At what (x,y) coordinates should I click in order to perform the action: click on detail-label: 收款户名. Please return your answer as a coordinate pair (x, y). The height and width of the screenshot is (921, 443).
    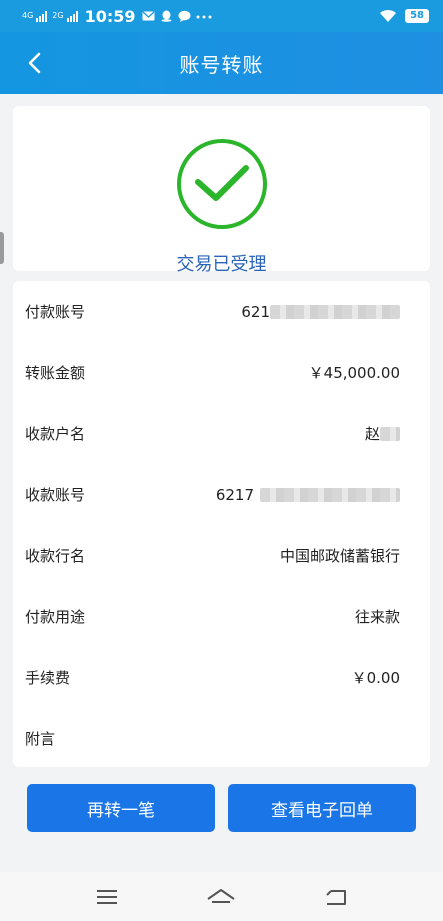
    Looking at the image, I should click on (55, 434).